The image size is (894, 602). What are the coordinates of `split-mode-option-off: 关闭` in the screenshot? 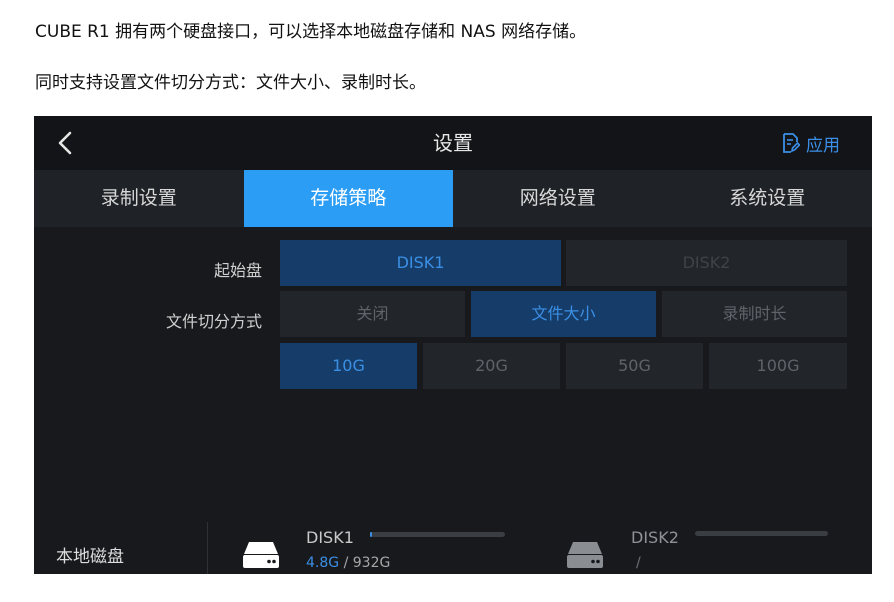 It's located at (372, 314).